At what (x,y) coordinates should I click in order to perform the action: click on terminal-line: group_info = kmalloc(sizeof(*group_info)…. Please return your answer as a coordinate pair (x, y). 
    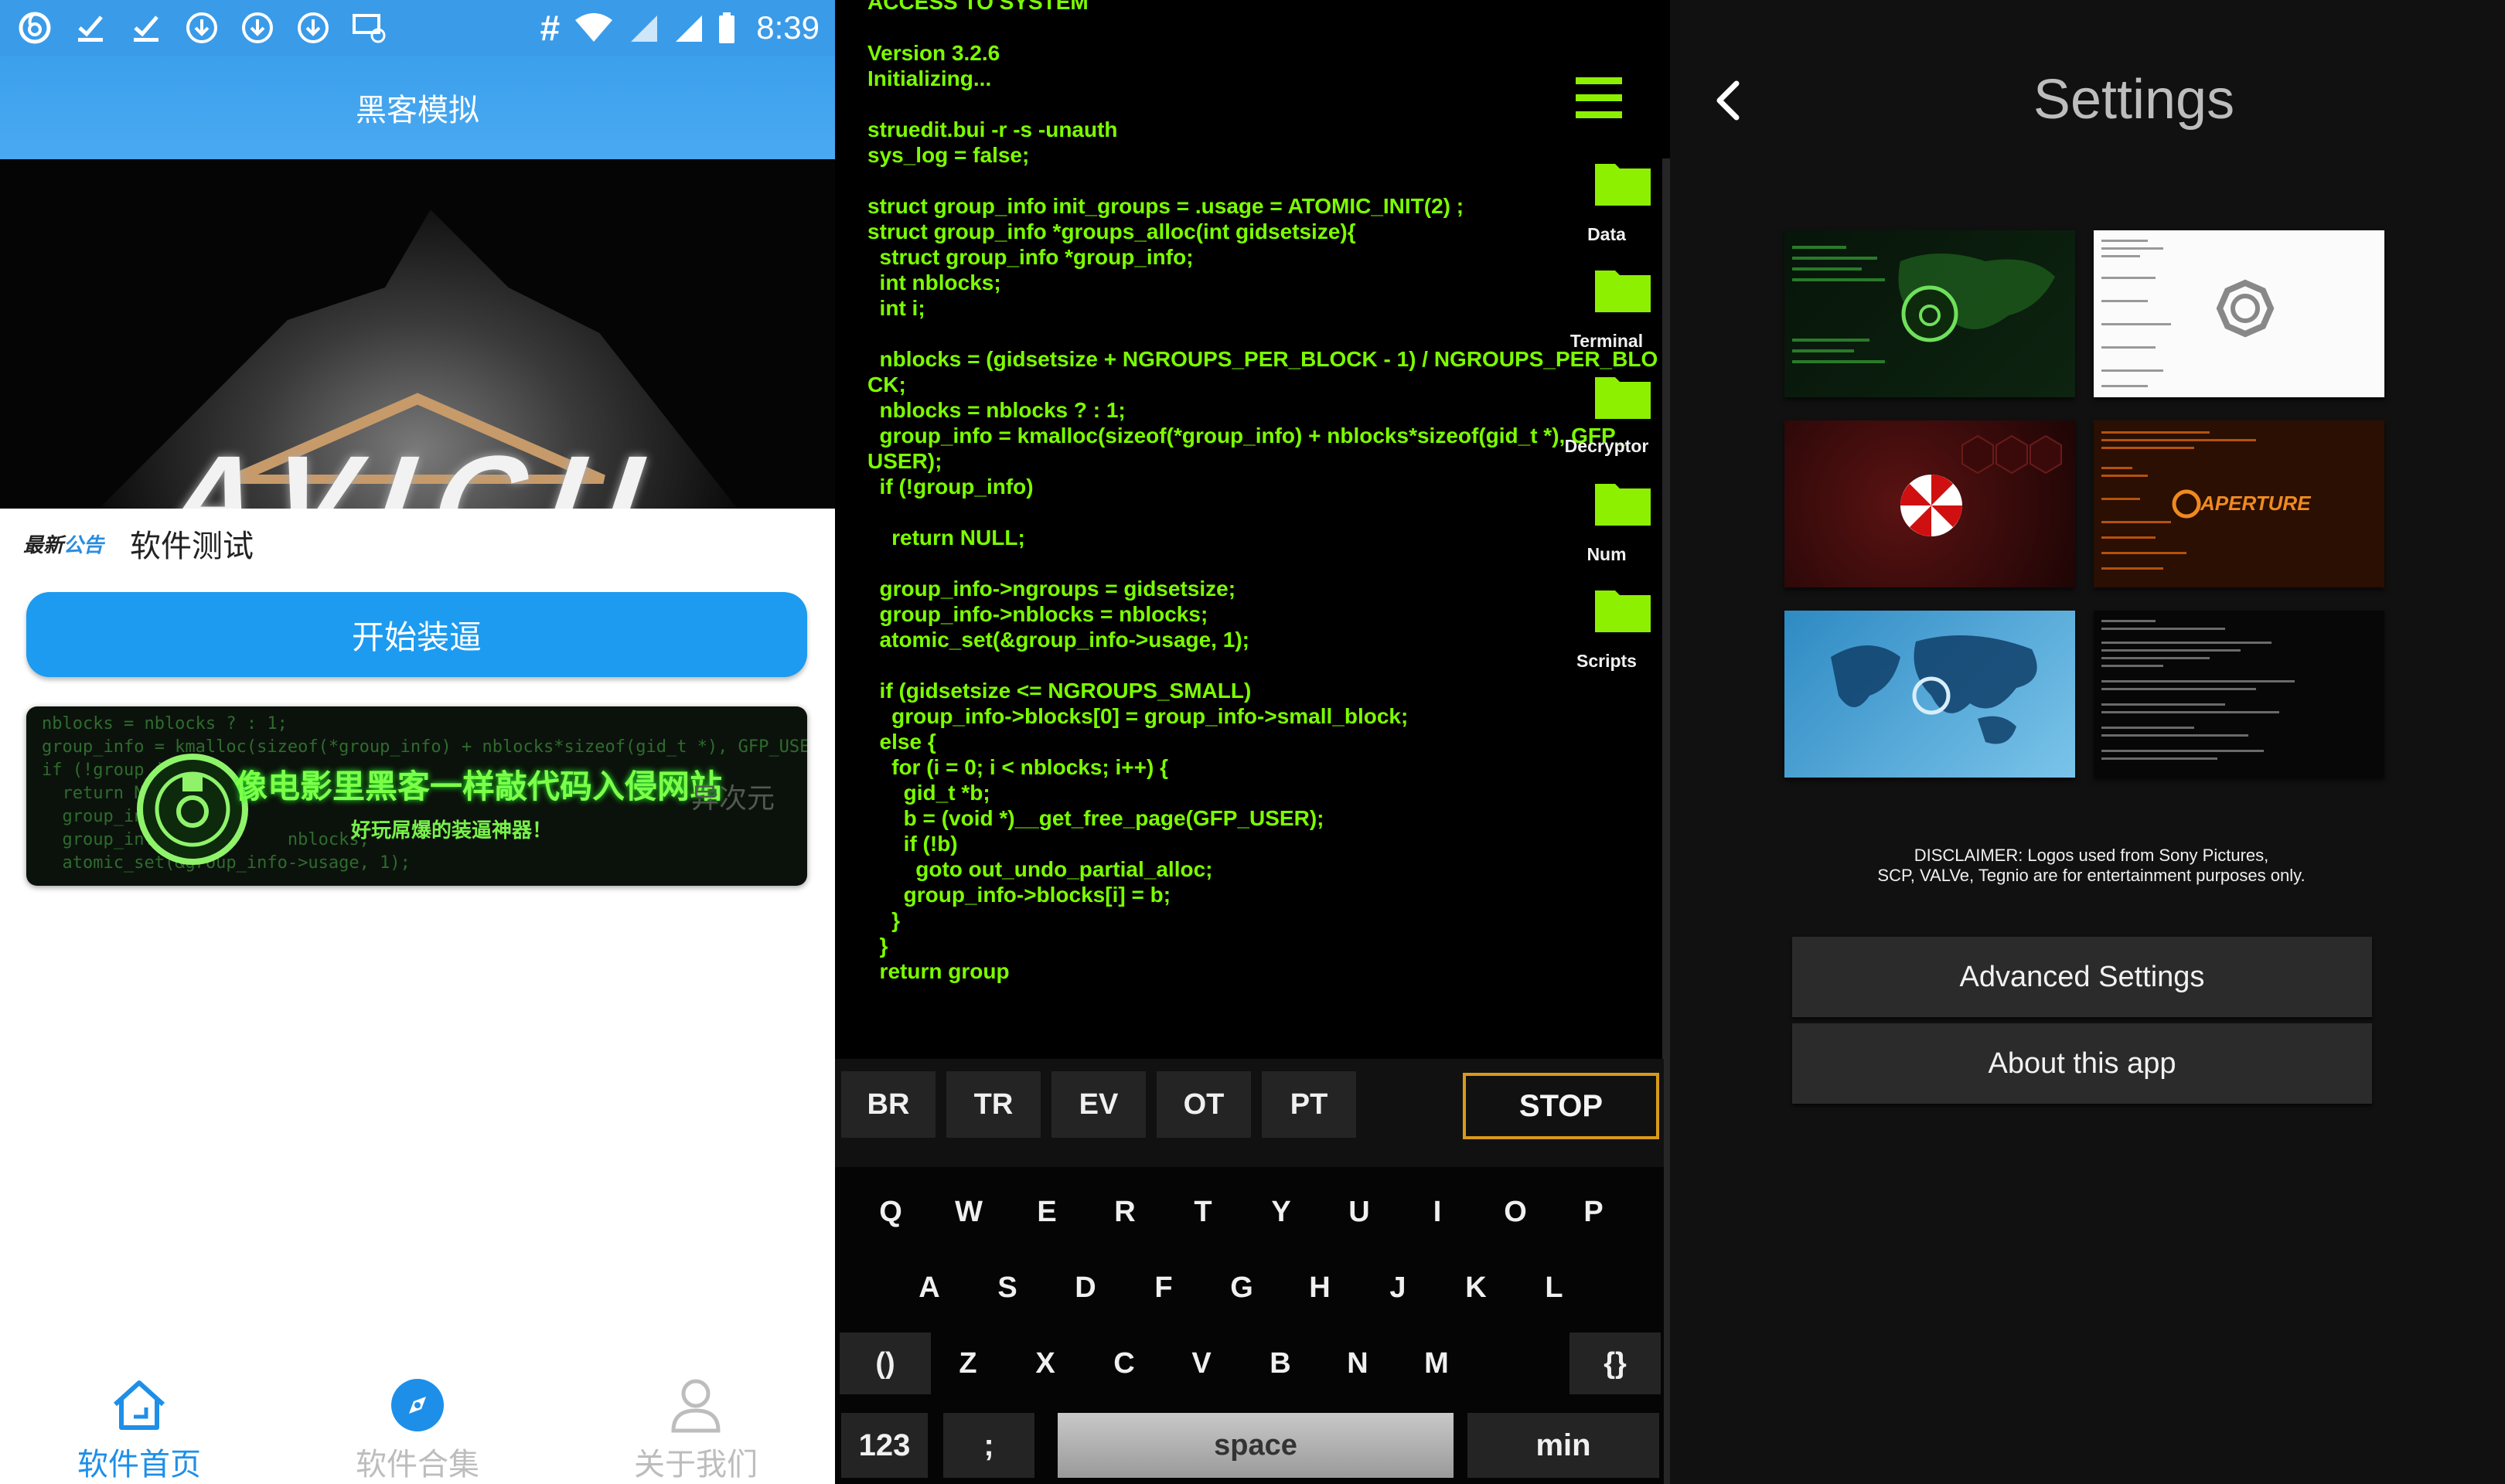
    Looking at the image, I should click on (1247, 436).